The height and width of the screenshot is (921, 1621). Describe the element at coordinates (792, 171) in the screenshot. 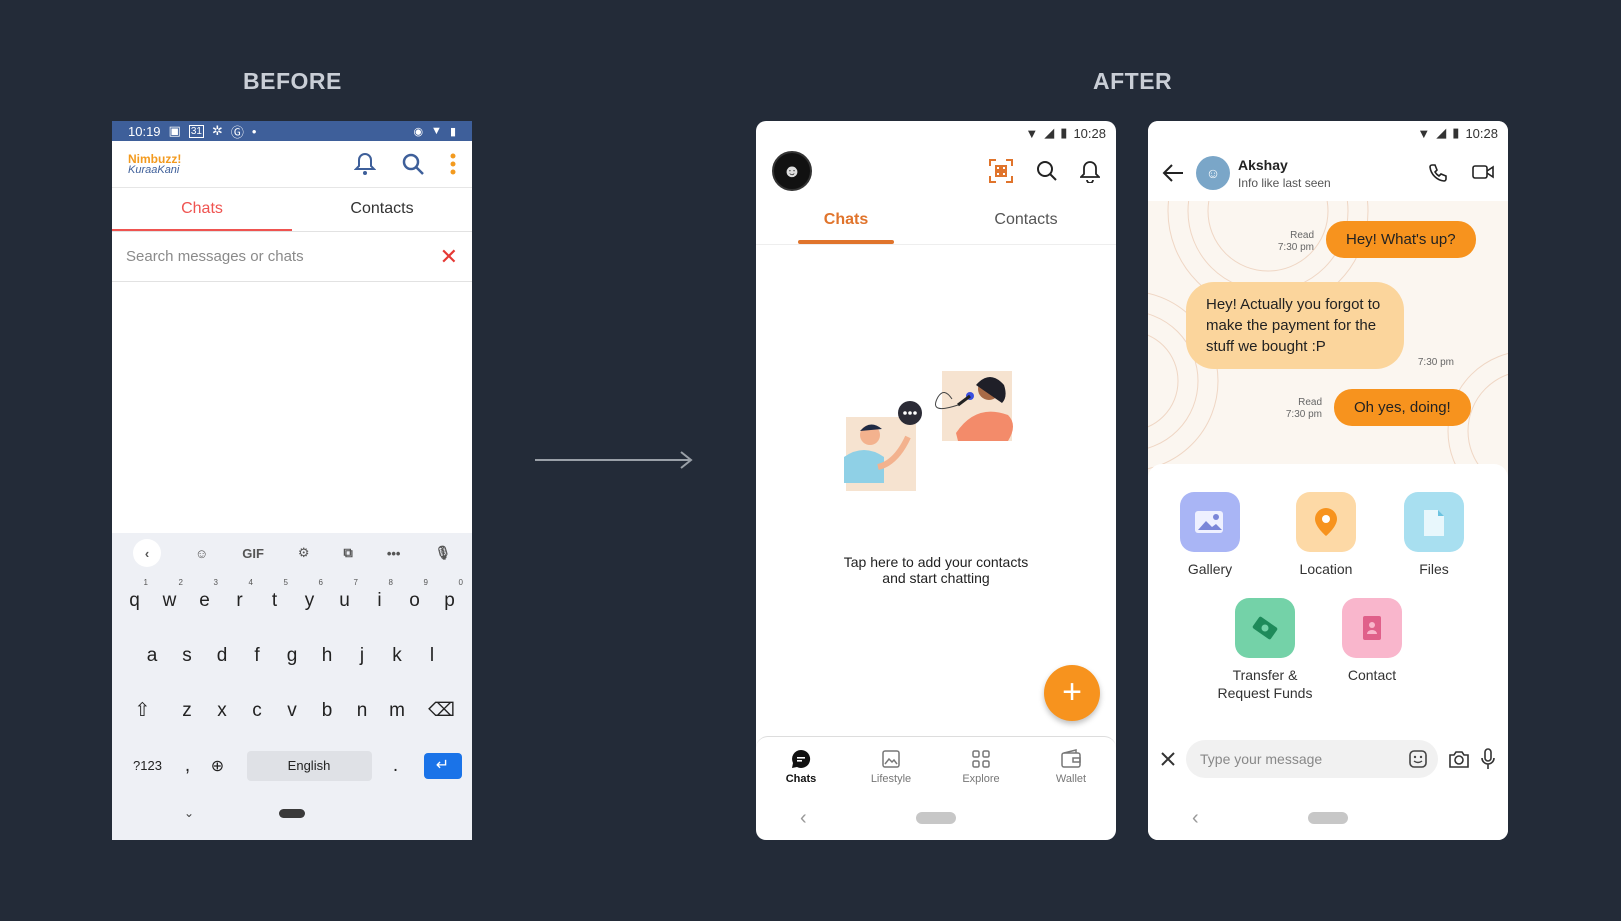

I see `profile-avatar: ☻` at that location.